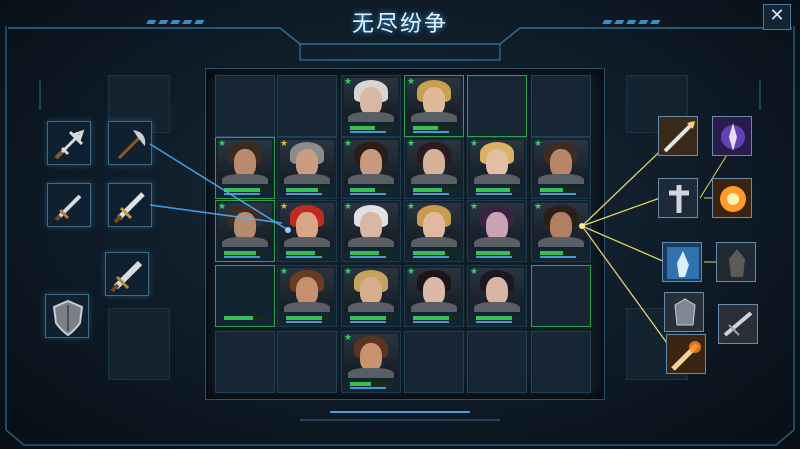 This screenshot has width=800, height=449. I want to click on fire-explosion-icon, so click(733, 199).